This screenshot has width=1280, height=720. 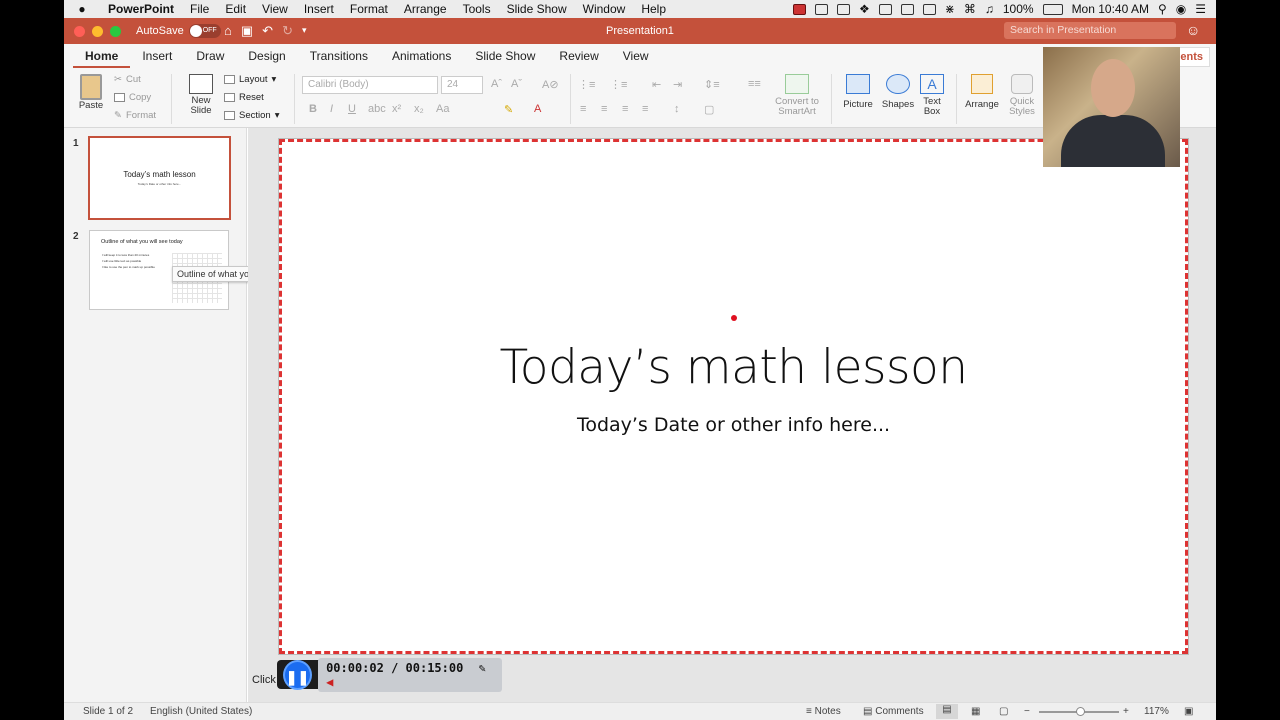 What do you see at coordinates (235, 9) in the screenshot?
I see `menu-edit: Edit` at bounding box center [235, 9].